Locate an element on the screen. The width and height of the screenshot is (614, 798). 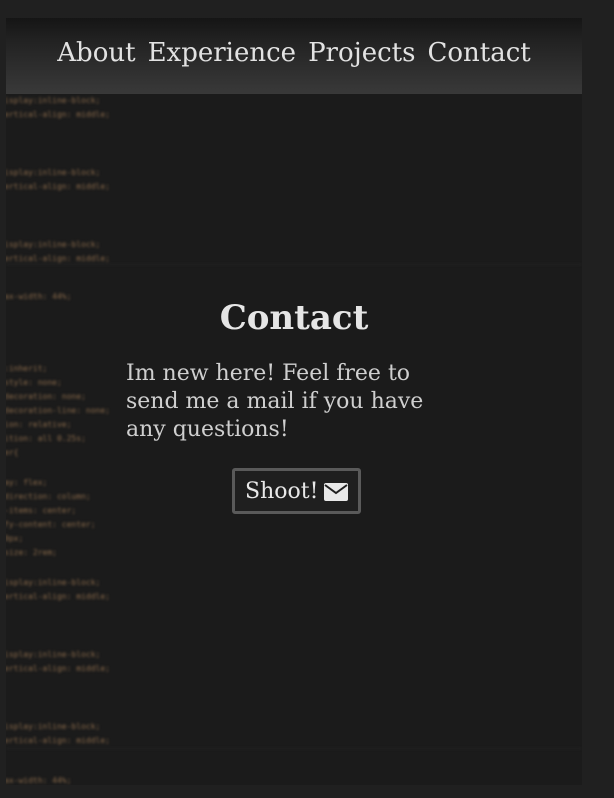
code-line: style: none; is located at coordinates (34, 382).